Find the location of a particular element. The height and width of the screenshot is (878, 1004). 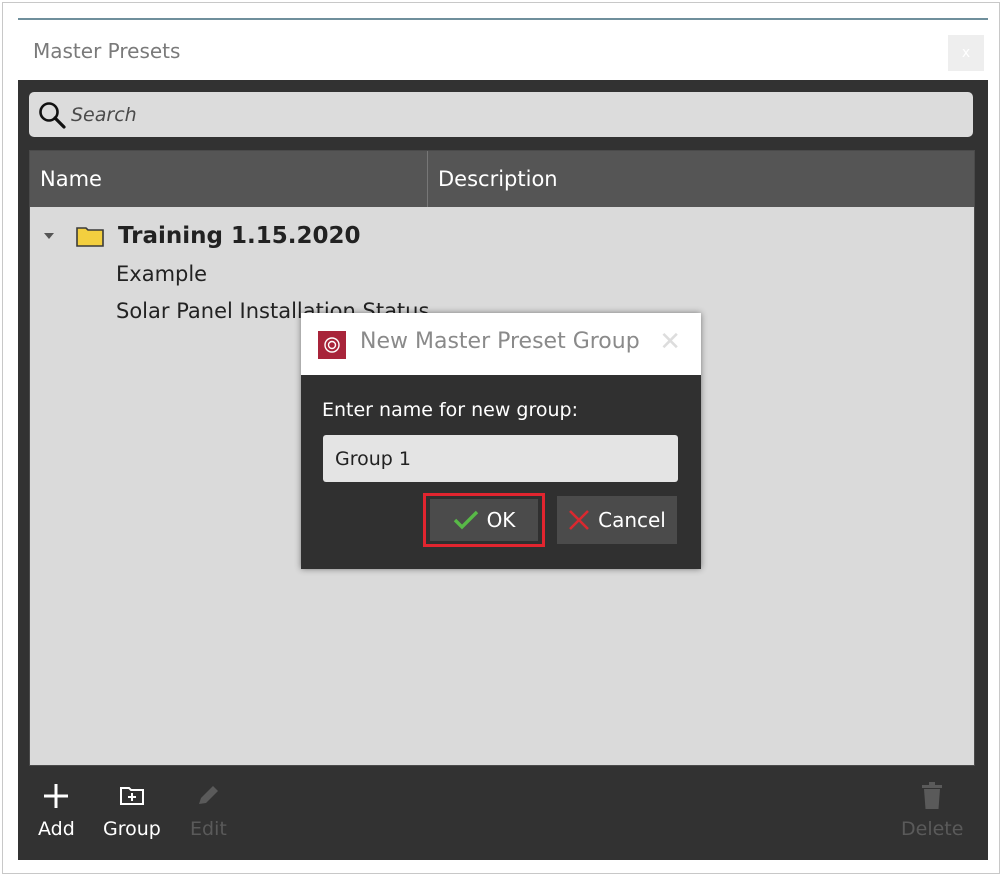

add-folder-icon is located at coordinates (132, 796).